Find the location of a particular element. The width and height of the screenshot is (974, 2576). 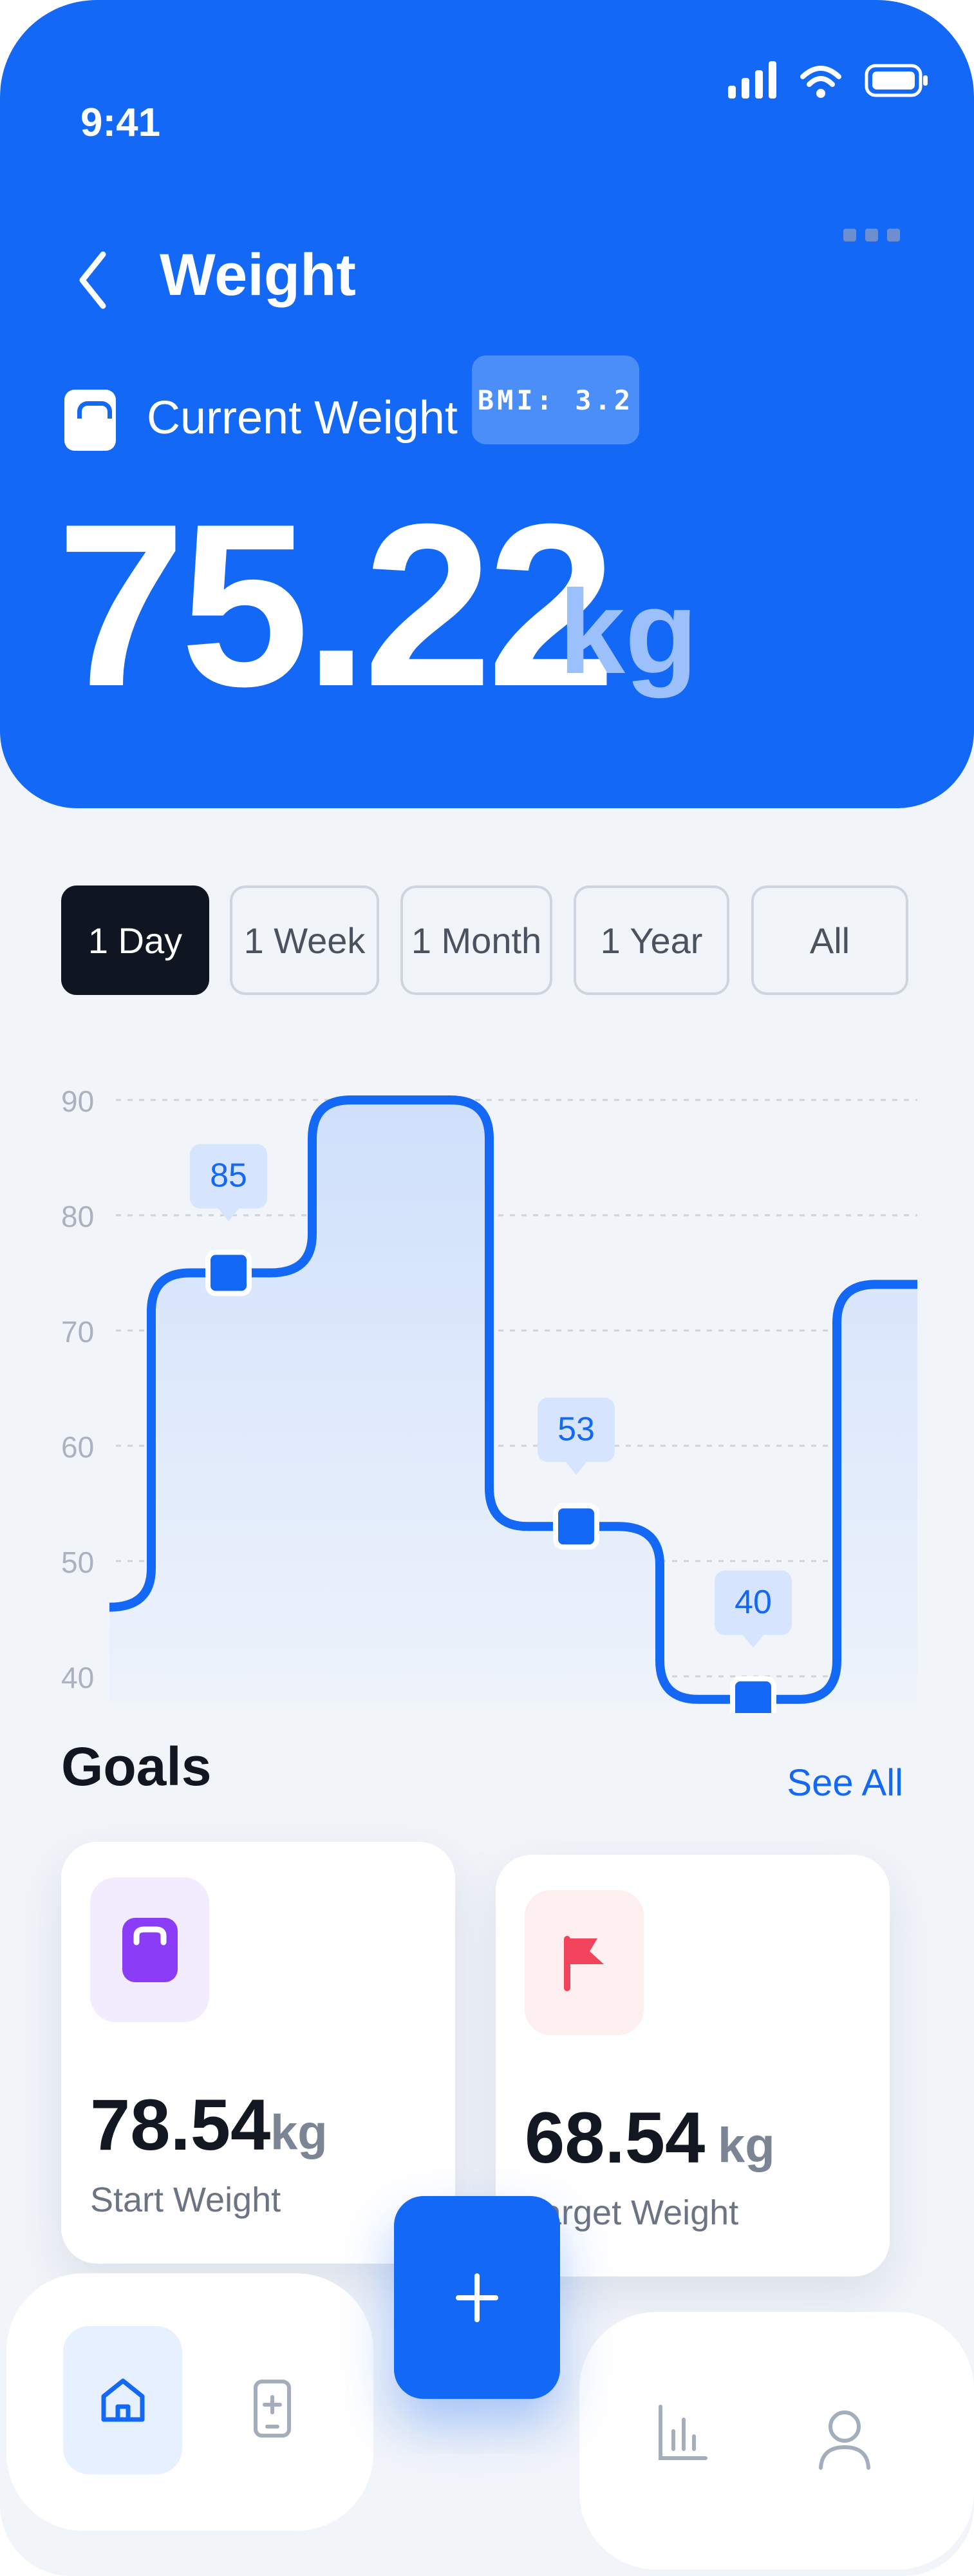

nav-profile-button is located at coordinates (844, 2439).